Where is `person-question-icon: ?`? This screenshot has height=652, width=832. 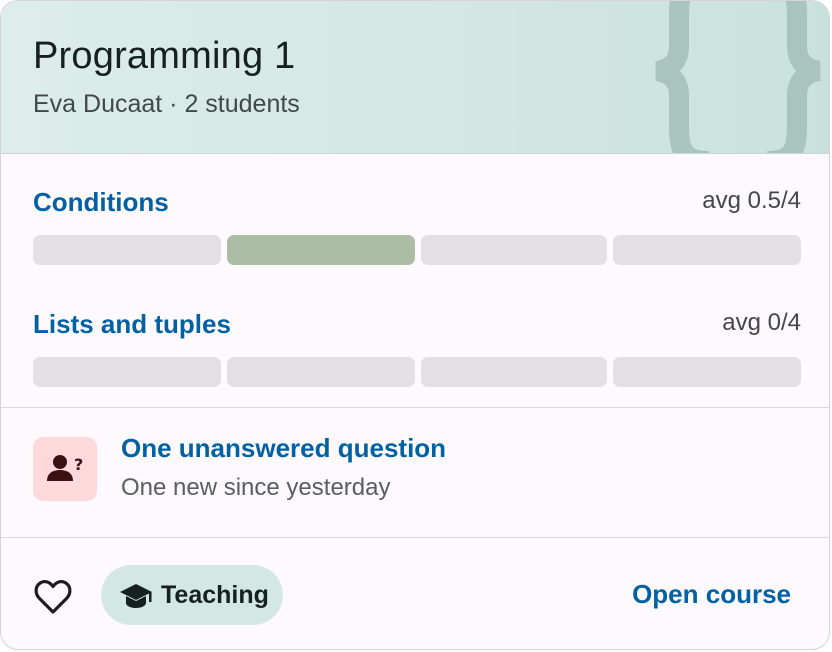
person-question-icon: ? is located at coordinates (65, 468).